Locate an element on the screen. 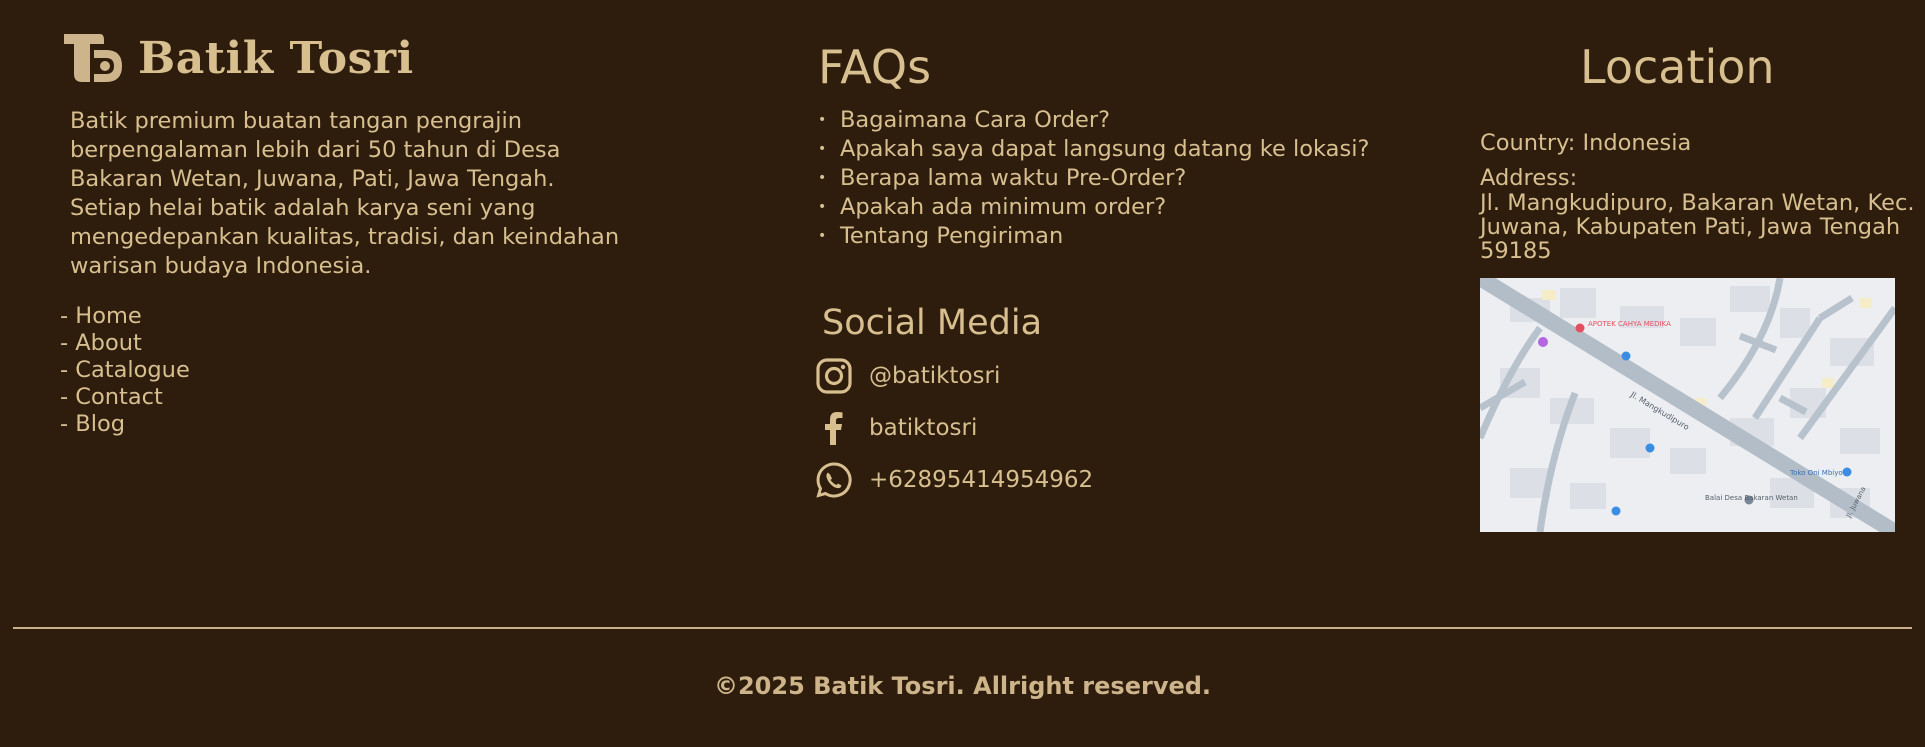 The height and width of the screenshot is (747, 1925). faq-item: • Tentang Pengiriman is located at coordinates (1093, 236).